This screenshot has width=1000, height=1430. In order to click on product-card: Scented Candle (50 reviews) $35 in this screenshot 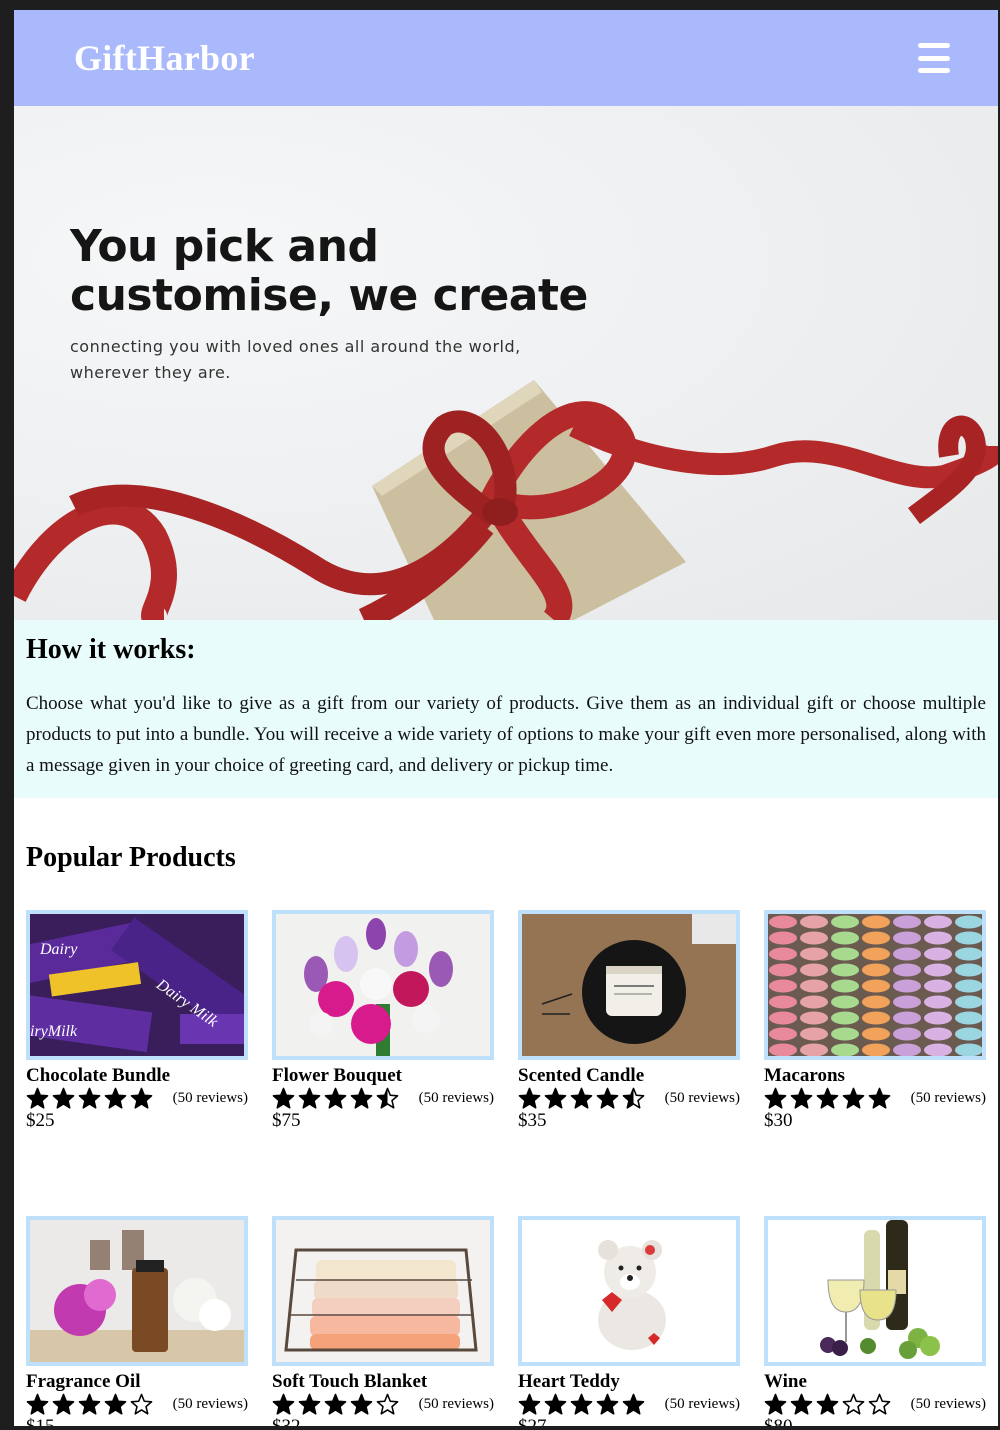, I will do `click(629, 1021)`.